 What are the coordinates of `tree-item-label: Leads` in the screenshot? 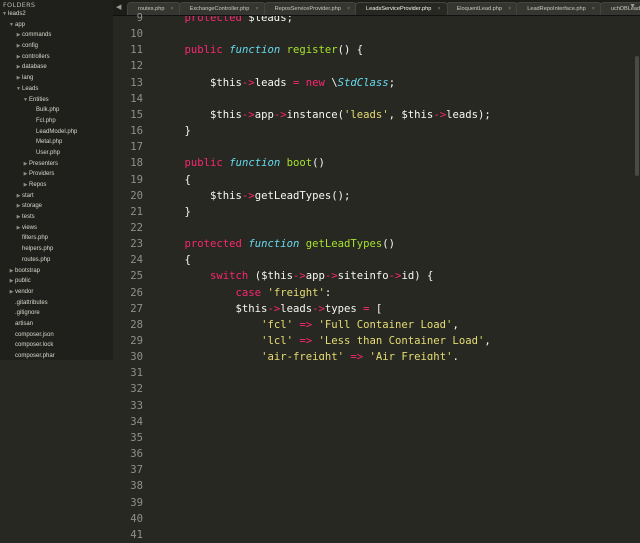 It's located at (30, 88).